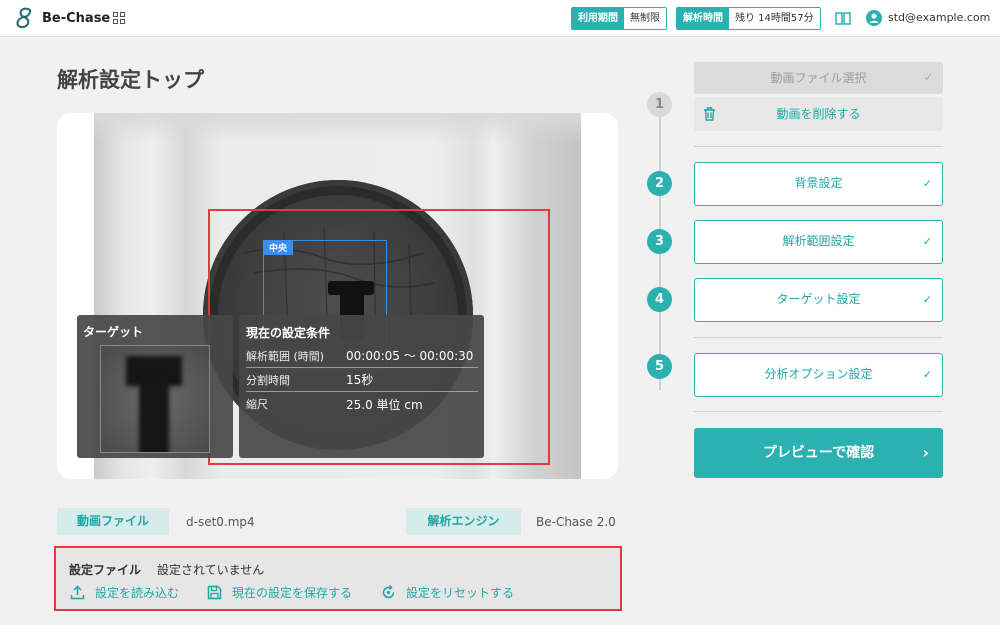 The width and height of the screenshot is (1000, 625). I want to click on settings-file-value: 設定されていません, so click(211, 570).